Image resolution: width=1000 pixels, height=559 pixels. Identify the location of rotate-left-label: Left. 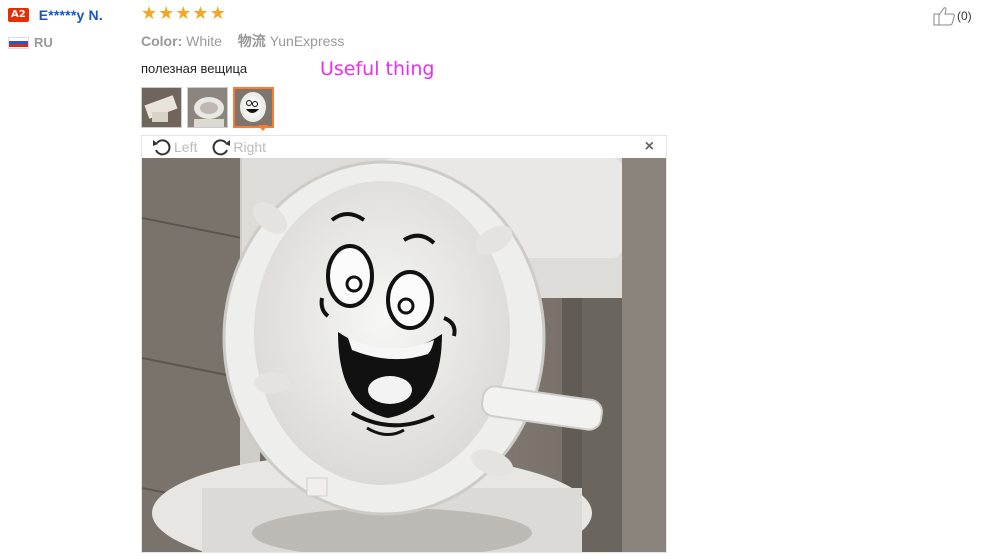
(186, 147).